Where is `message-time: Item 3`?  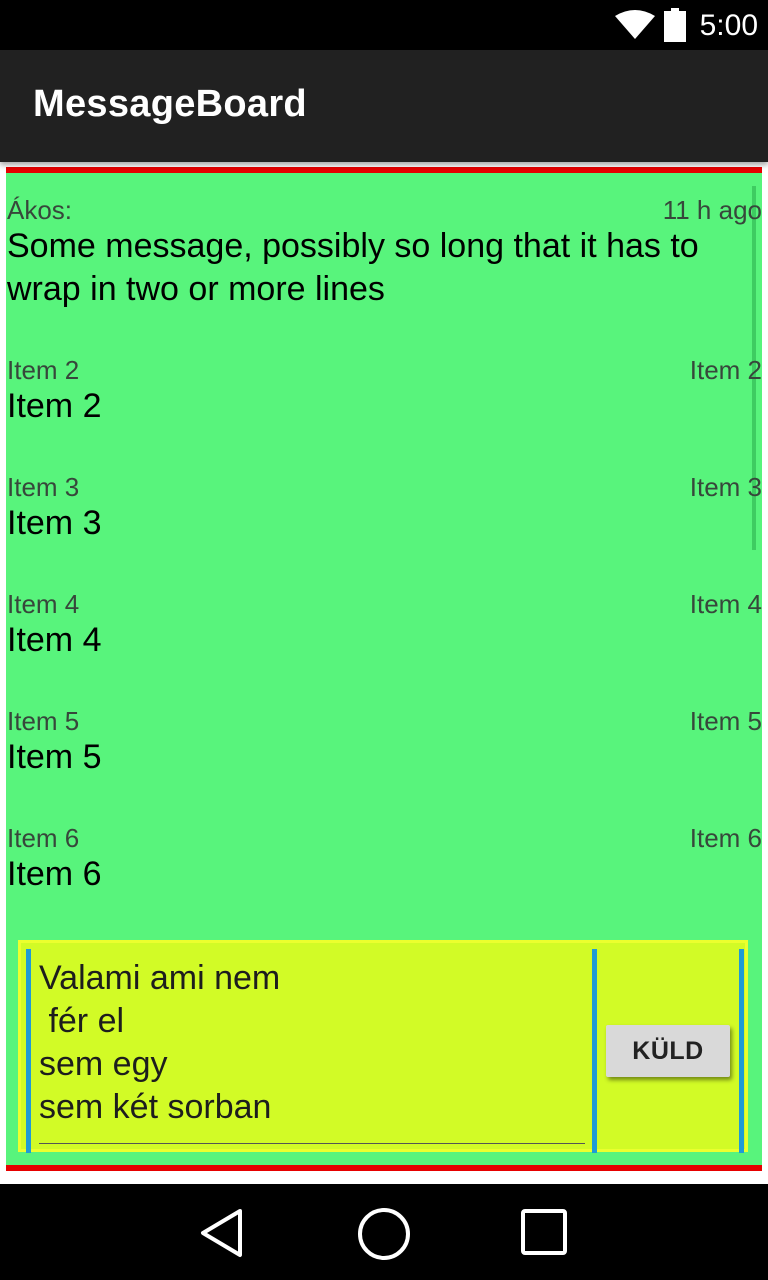
message-time: Item 3 is located at coordinates (725, 487).